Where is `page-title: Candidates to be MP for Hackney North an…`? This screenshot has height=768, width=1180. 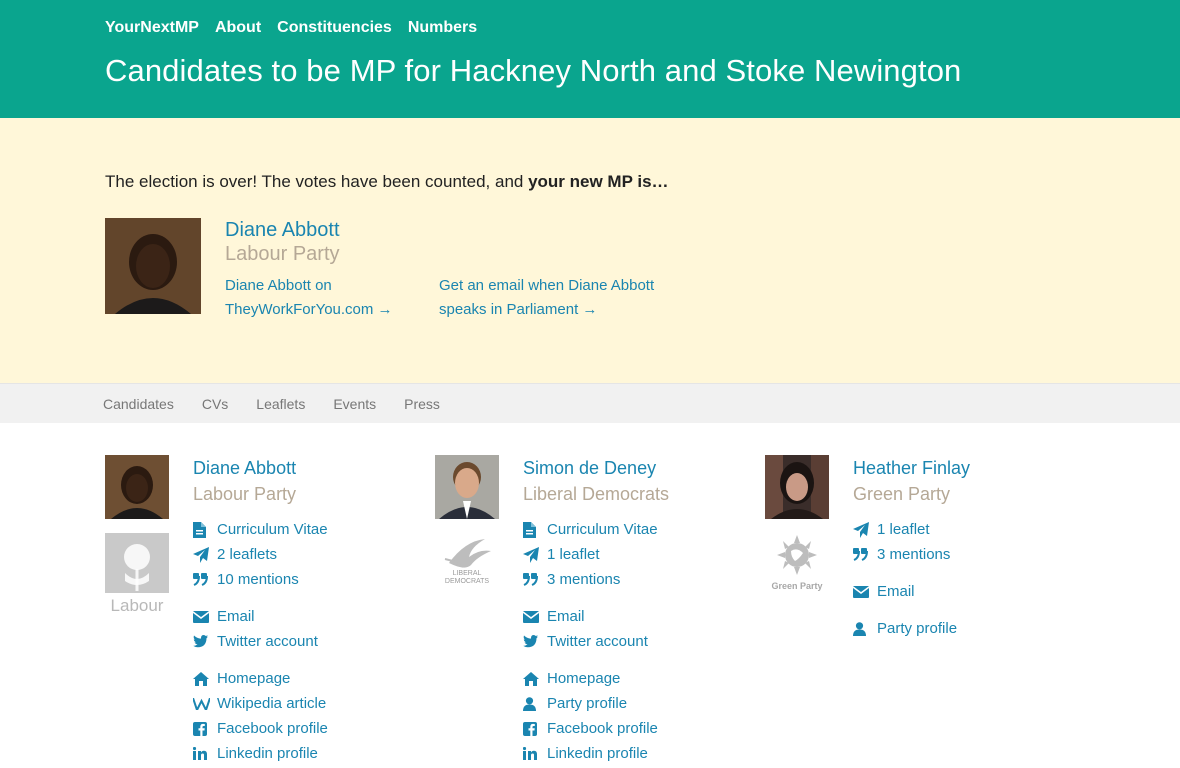 page-title: Candidates to be MP for Hackney North an… is located at coordinates (533, 70).